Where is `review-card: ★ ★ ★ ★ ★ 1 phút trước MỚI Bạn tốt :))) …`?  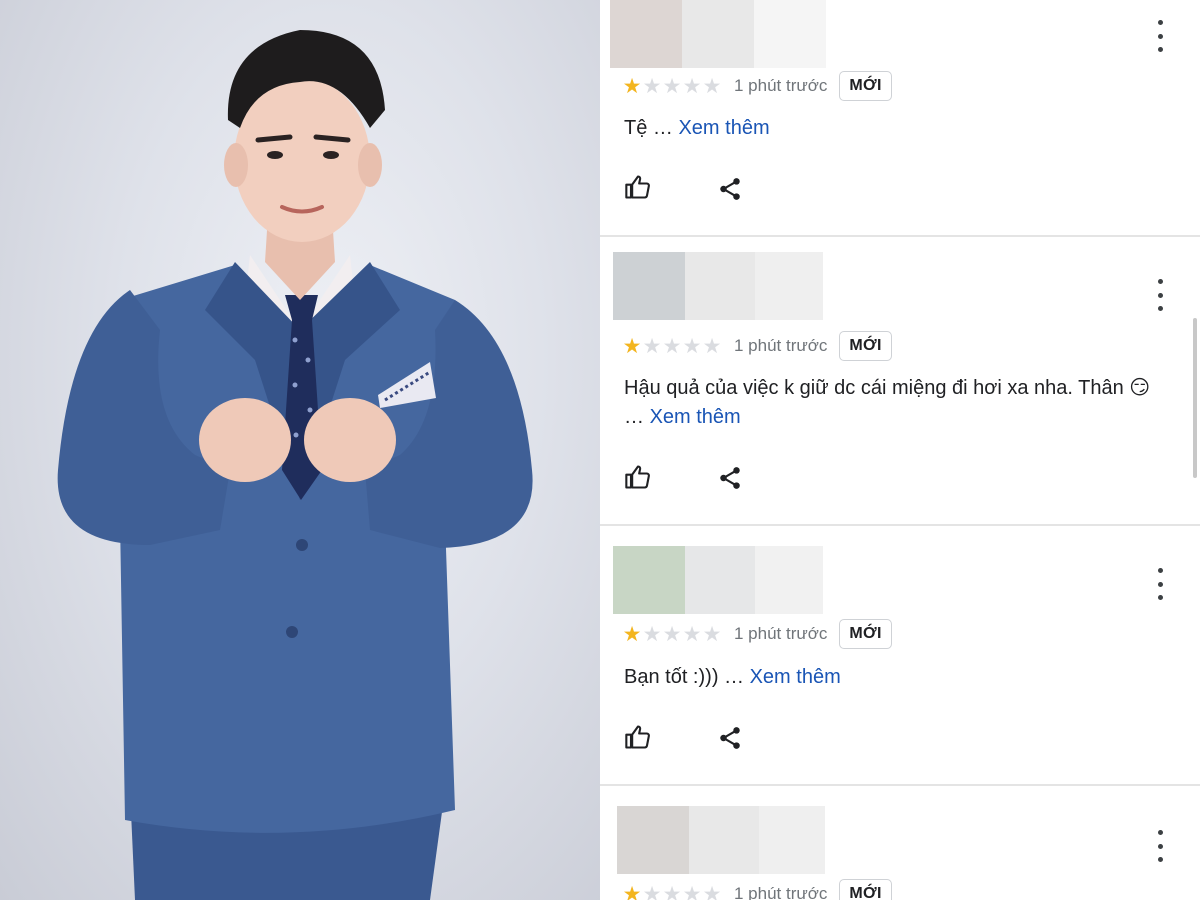
review-card: ★ ★ ★ ★ ★ 1 phút trước MỚI Bạn tốt :))) … is located at coordinates (900, 656).